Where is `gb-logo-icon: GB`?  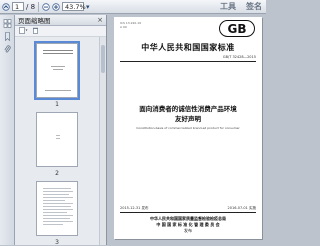 gb-logo-icon: GB is located at coordinates (237, 28).